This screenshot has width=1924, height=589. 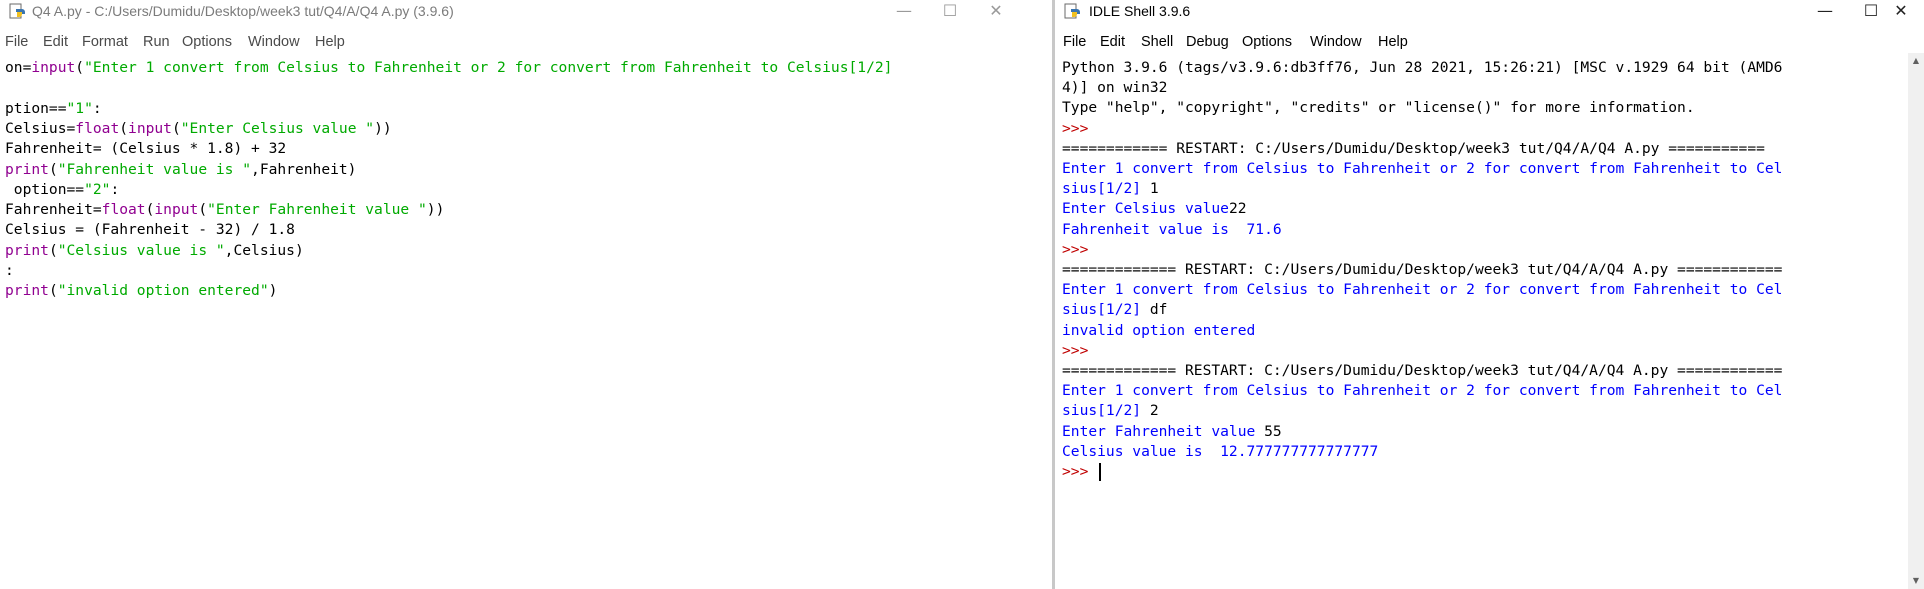 What do you see at coordinates (1154, 189) in the screenshot?
I see `shell-token: 1` at bounding box center [1154, 189].